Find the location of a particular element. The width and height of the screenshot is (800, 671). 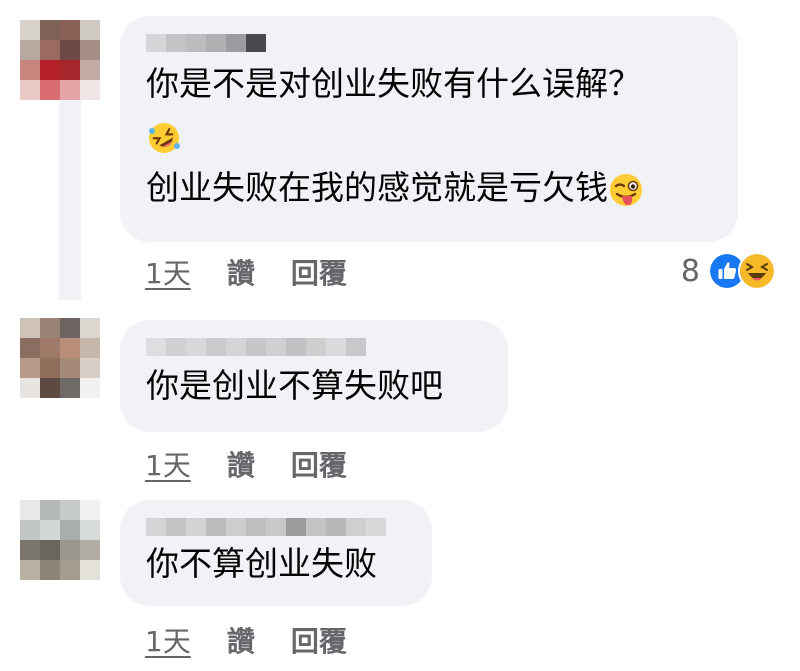

comment-bubble: 你是创业不算失败吧 is located at coordinates (314, 376).